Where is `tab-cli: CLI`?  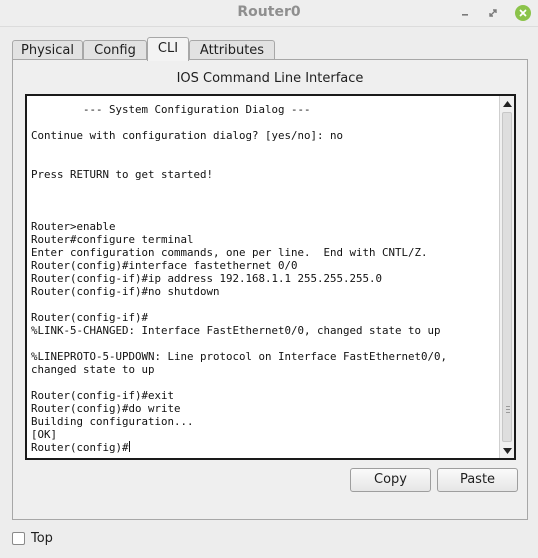 tab-cli: CLI is located at coordinates (168, 49).